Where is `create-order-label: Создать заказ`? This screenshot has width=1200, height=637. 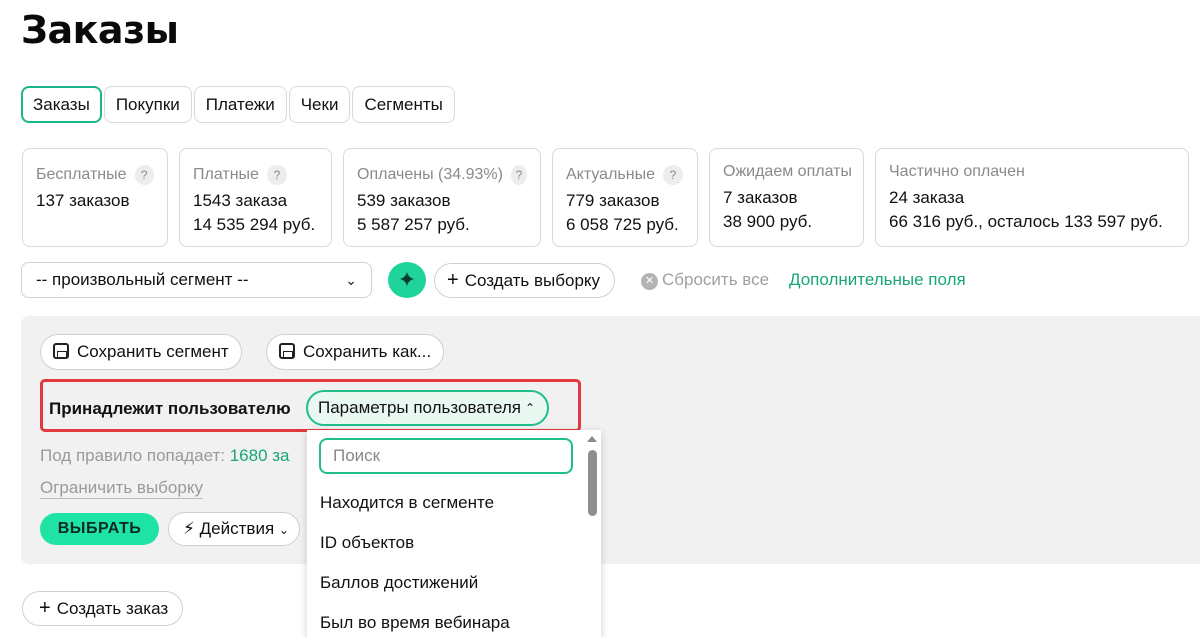
create-order-label: Создать заказ is located at coordinates (112, 608).